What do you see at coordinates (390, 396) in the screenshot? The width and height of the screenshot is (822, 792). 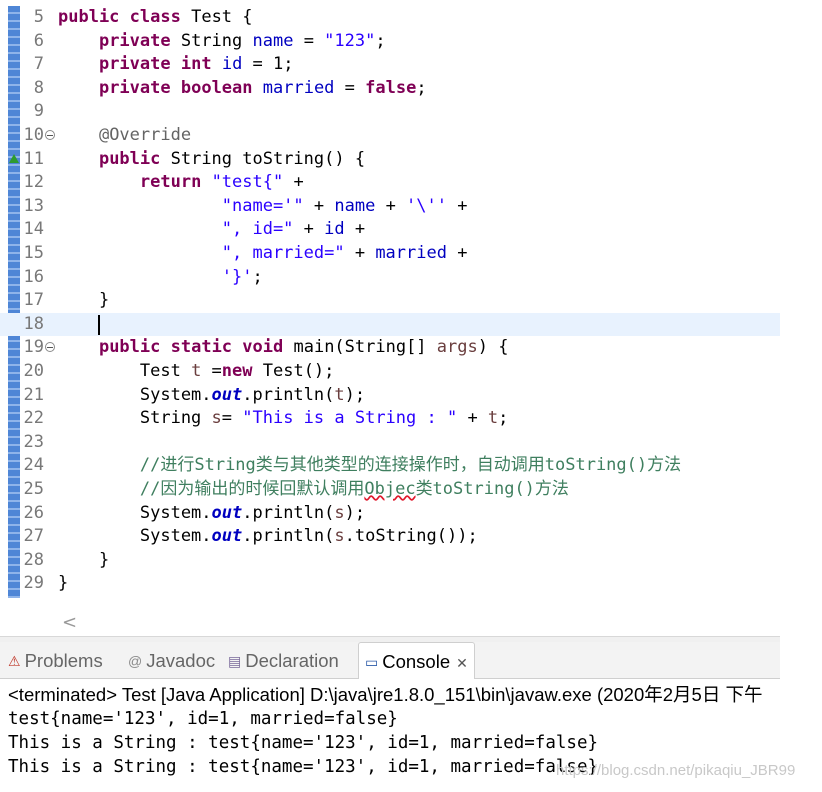 I see `code-line: 21 System.out.println(t);` at bounding box center [390, 396].